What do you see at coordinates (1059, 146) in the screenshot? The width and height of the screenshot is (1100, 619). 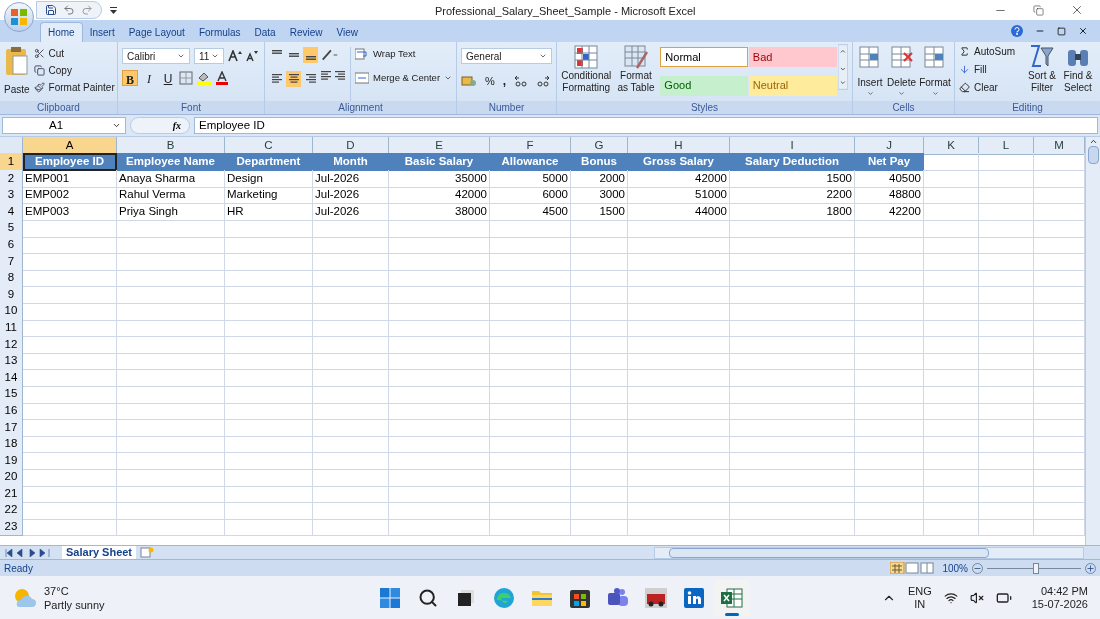 I see `column-header: M` at bounding box center [1059, 146].